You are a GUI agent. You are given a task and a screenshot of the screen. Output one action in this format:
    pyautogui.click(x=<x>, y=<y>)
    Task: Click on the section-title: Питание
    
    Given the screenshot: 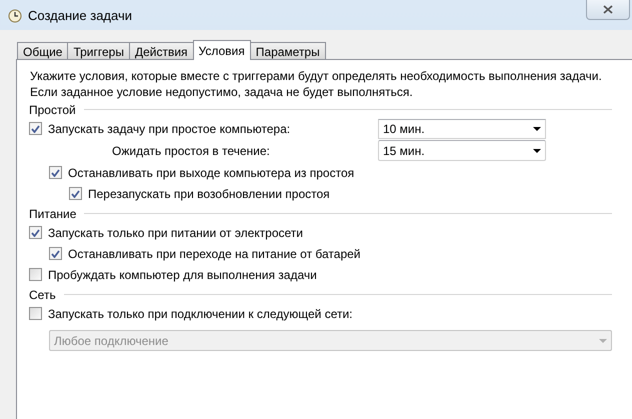 What is the action you would take?
    pyautogui.click(x=52, y=214)
    